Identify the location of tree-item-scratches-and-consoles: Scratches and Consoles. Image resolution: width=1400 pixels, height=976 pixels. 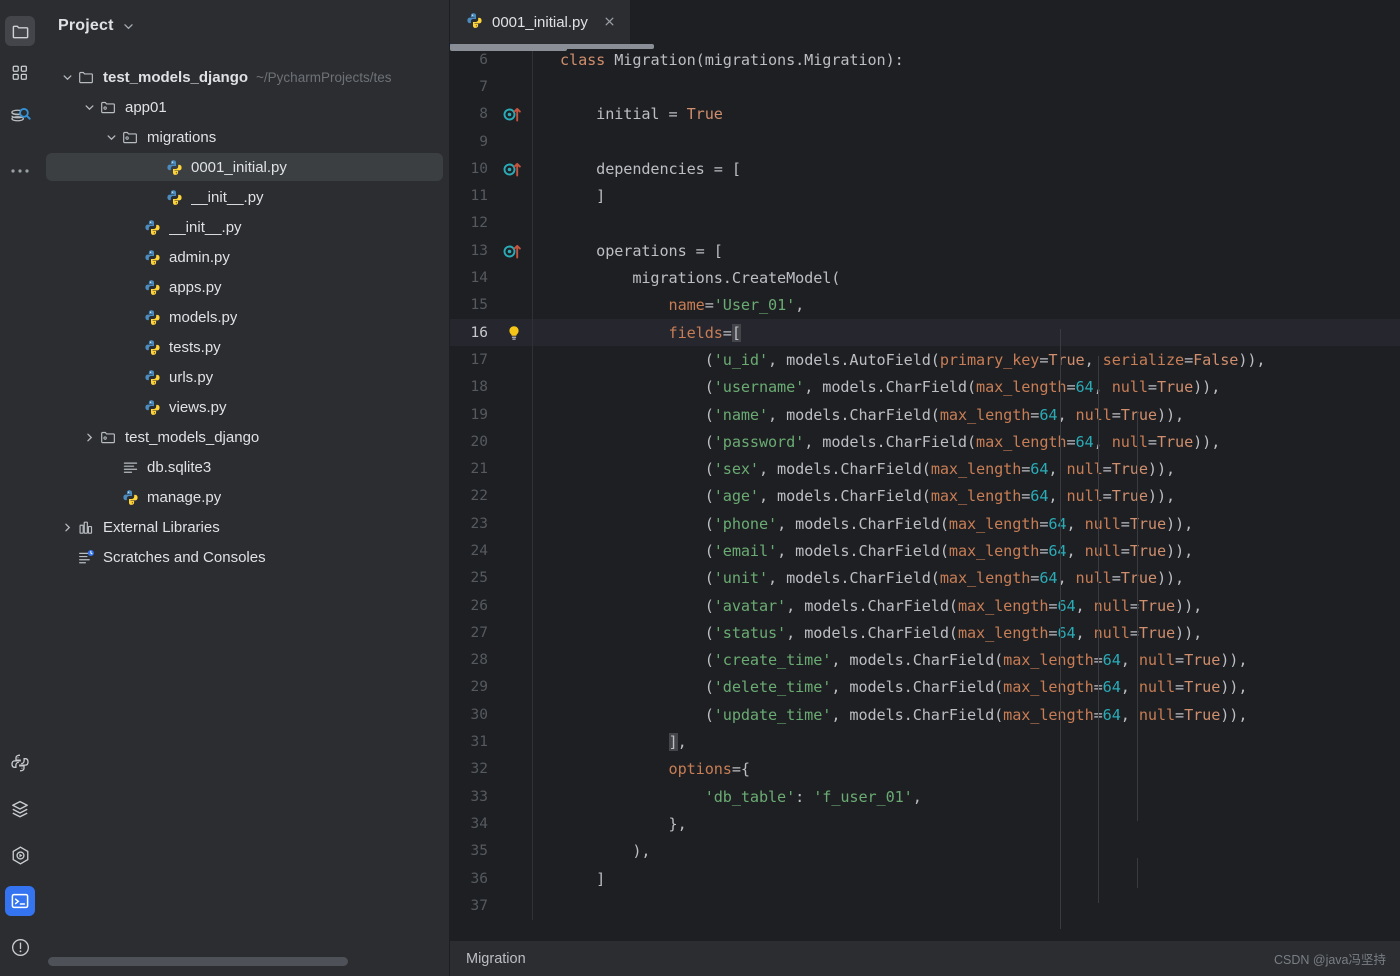
(244, 557).